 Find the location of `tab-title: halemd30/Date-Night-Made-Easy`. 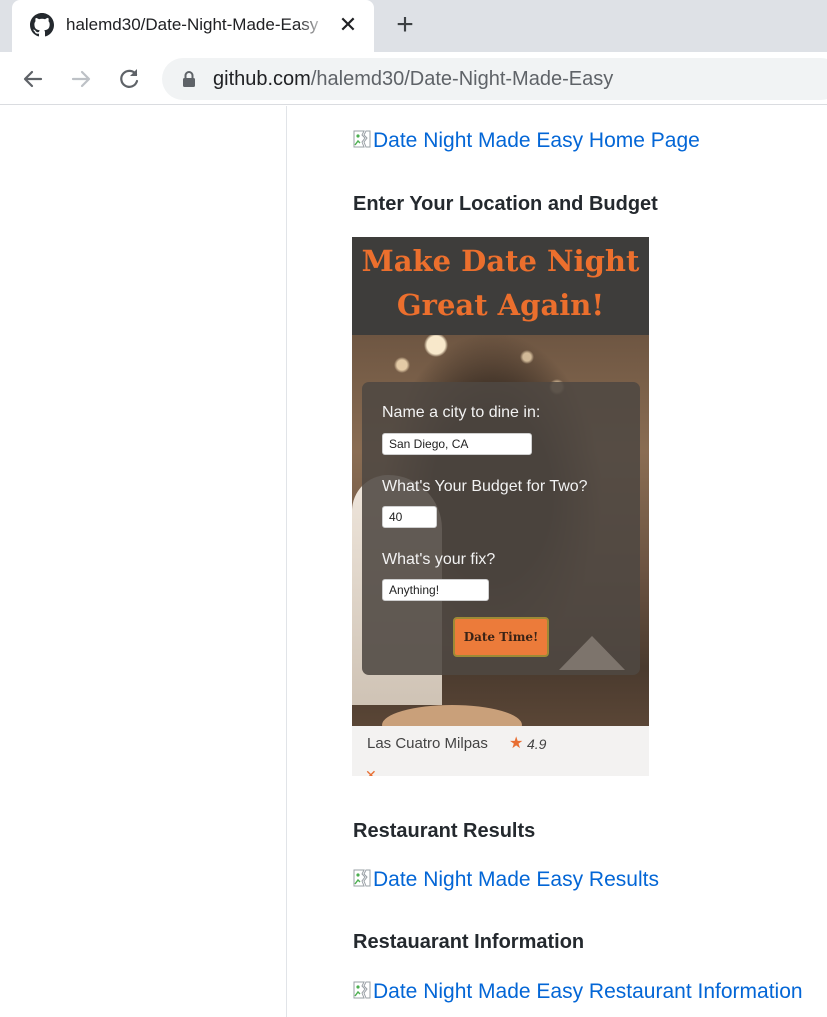

tab-title: halemd30/Date-Night-Made-Easy is located at coordinates (197, 25).